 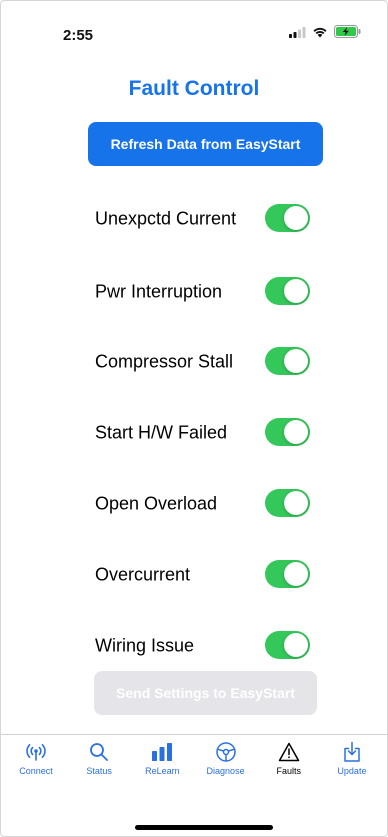 I want to click on antenna-icon, so click(x=36, y=752).